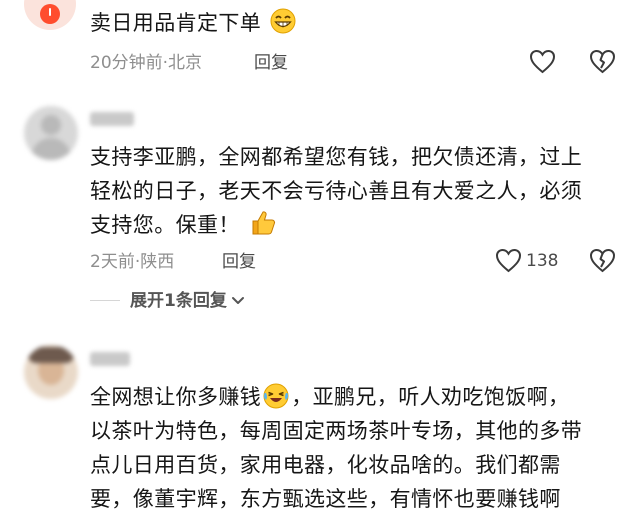 Image resolution: width=640 pixels, height=516 pixels. I want to click on comment-meta: 20分钟前·北京, so click(146, 63).